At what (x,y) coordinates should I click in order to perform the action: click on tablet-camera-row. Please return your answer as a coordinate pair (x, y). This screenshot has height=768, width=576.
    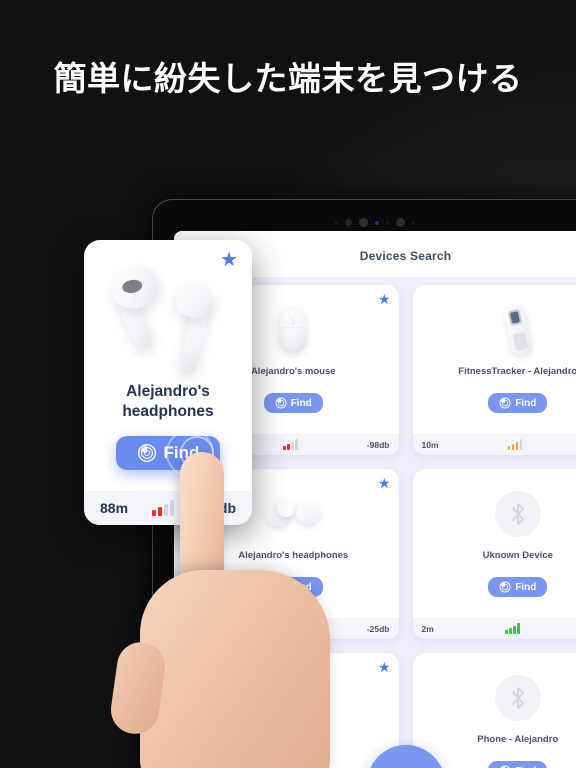
    Looking at the image, I should click on (375, 222).